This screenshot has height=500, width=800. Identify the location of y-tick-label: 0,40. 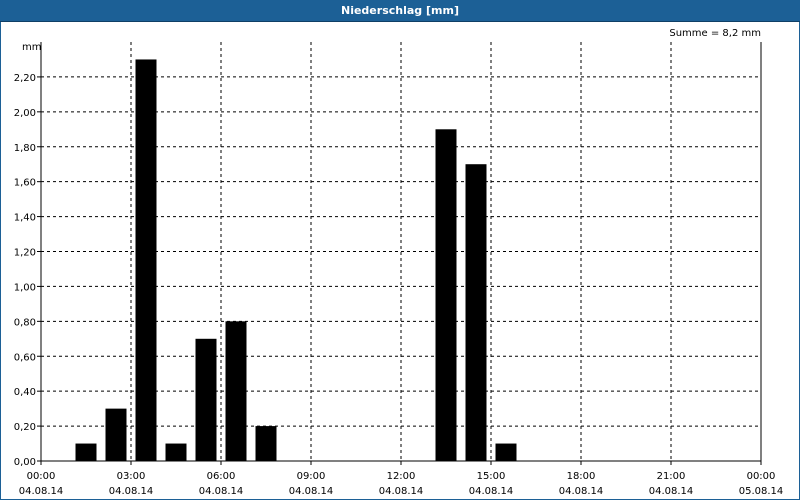
(25, 392).